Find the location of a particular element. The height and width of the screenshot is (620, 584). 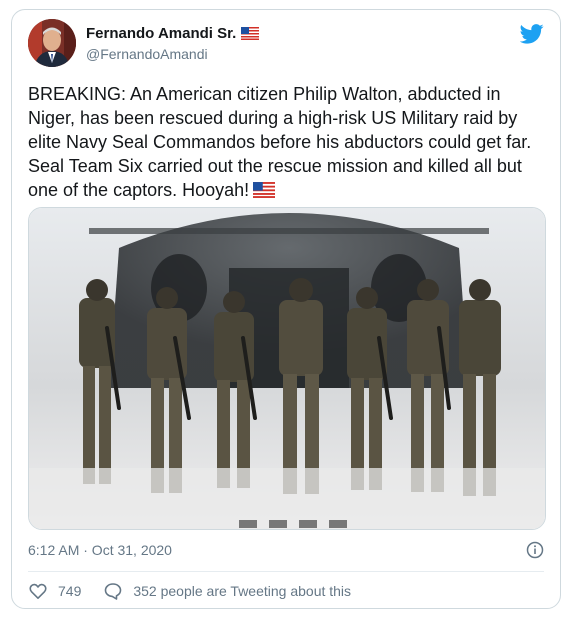

like-button: 749 is located at coordinates (54, 591).